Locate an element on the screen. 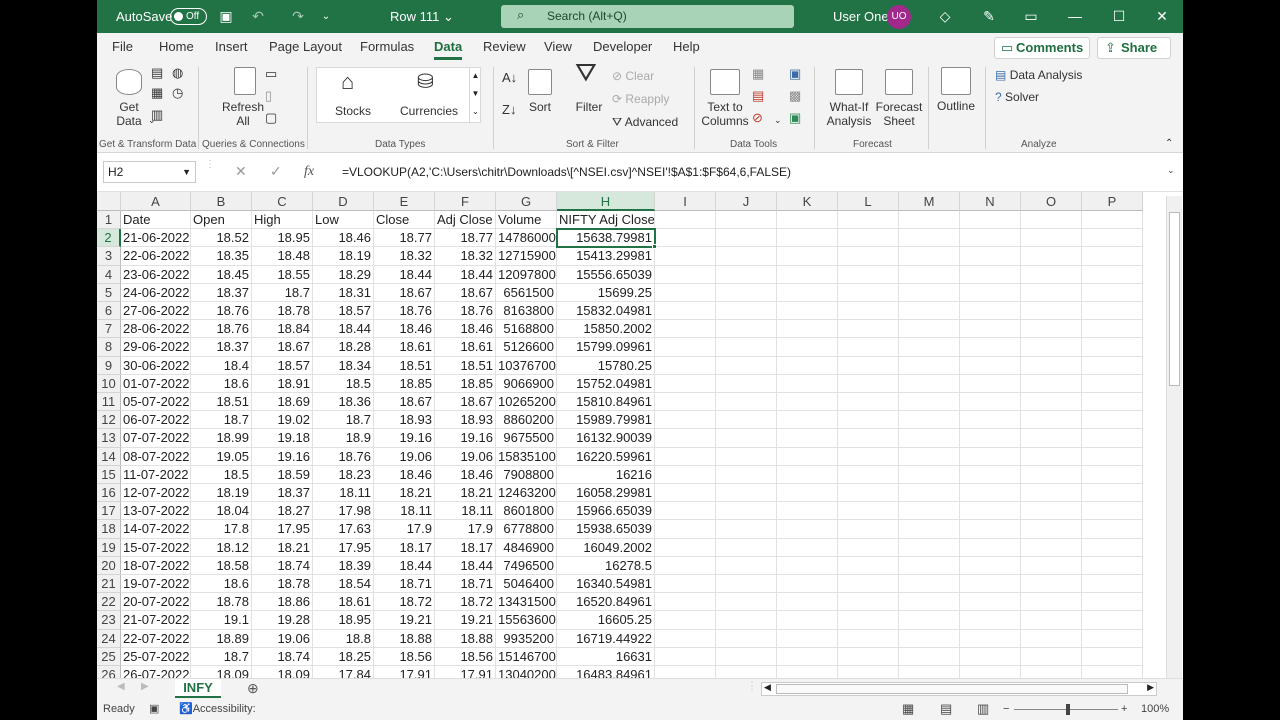 This screenshot has height=720, width=1280. table-cell: 15699.25 is located at coordinates (606, 292).